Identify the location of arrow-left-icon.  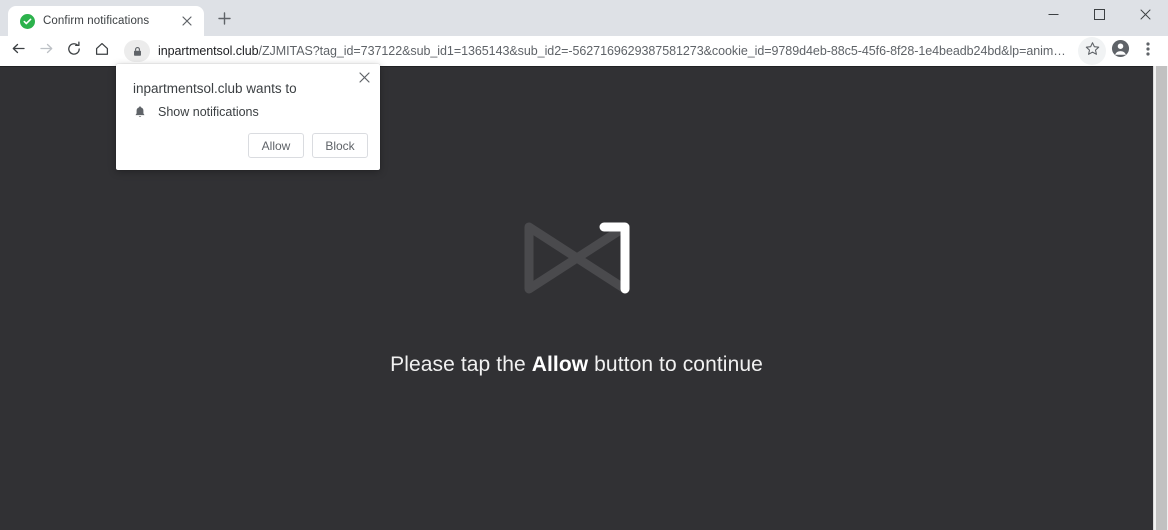
(18, 51).